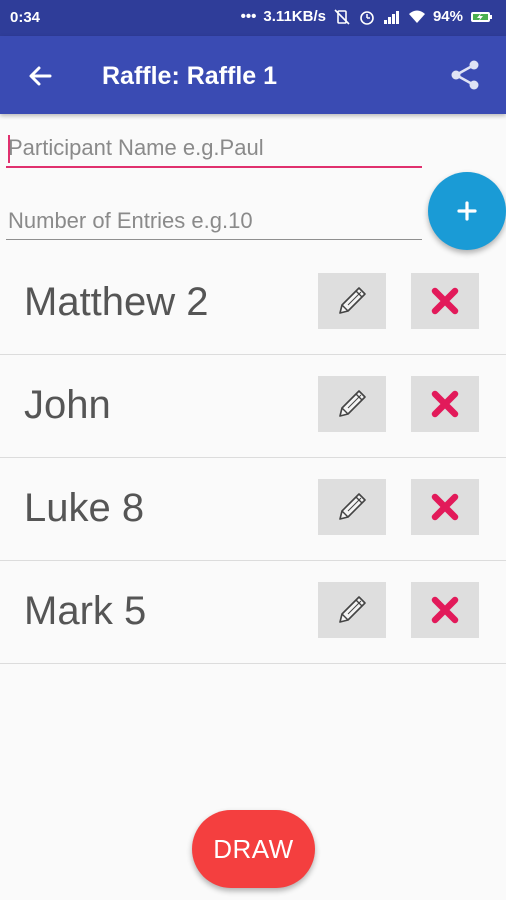 This screenshot has height=900, width=506. Describe the element at coordinates (214, 221) in the screenshot. I see `entries-count-input` at that location.